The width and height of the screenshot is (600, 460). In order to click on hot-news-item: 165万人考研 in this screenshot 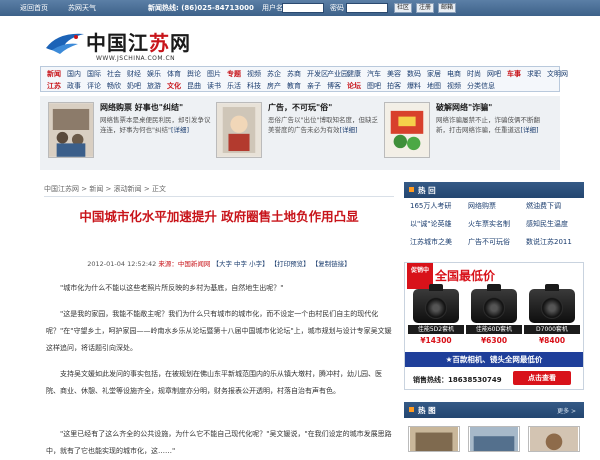, I will do `click(430, 206)`.